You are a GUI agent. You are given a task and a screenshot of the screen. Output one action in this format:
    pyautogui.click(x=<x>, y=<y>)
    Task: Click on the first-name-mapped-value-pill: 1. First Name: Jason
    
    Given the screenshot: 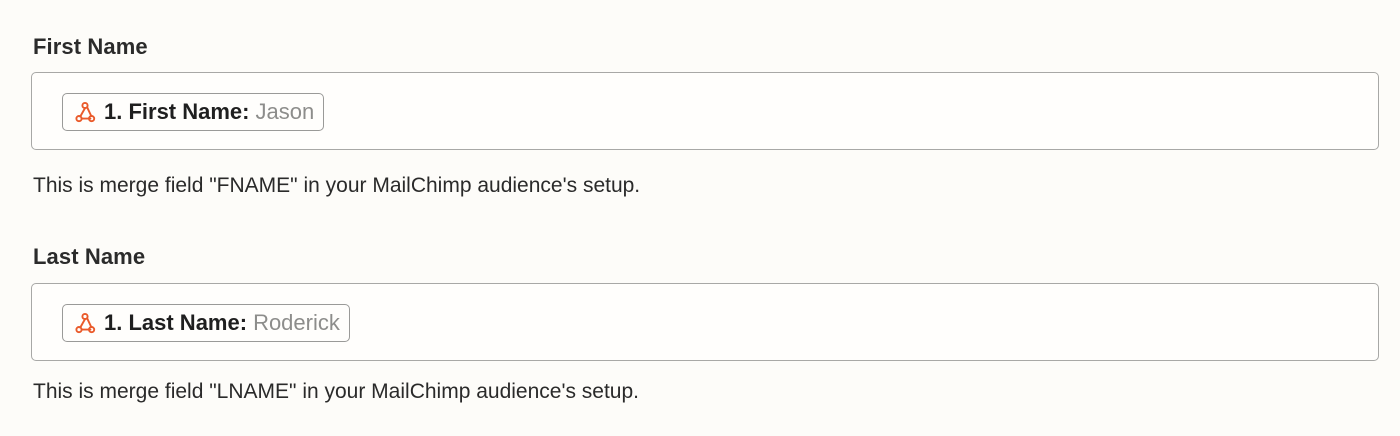 What is the action you would take?
    pyautogui.click(x=193, y=112)
    